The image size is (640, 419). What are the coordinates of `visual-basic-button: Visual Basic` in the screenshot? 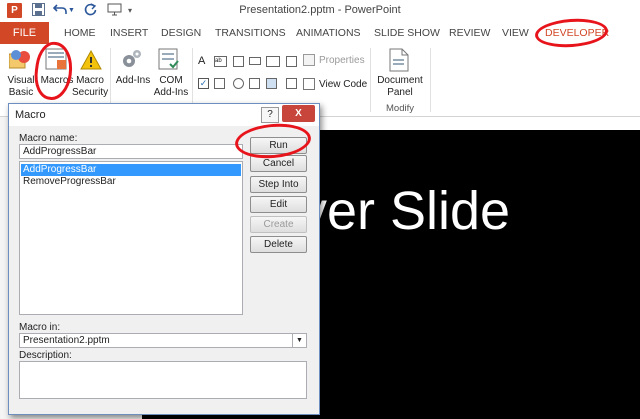 It's located at (21, 87).